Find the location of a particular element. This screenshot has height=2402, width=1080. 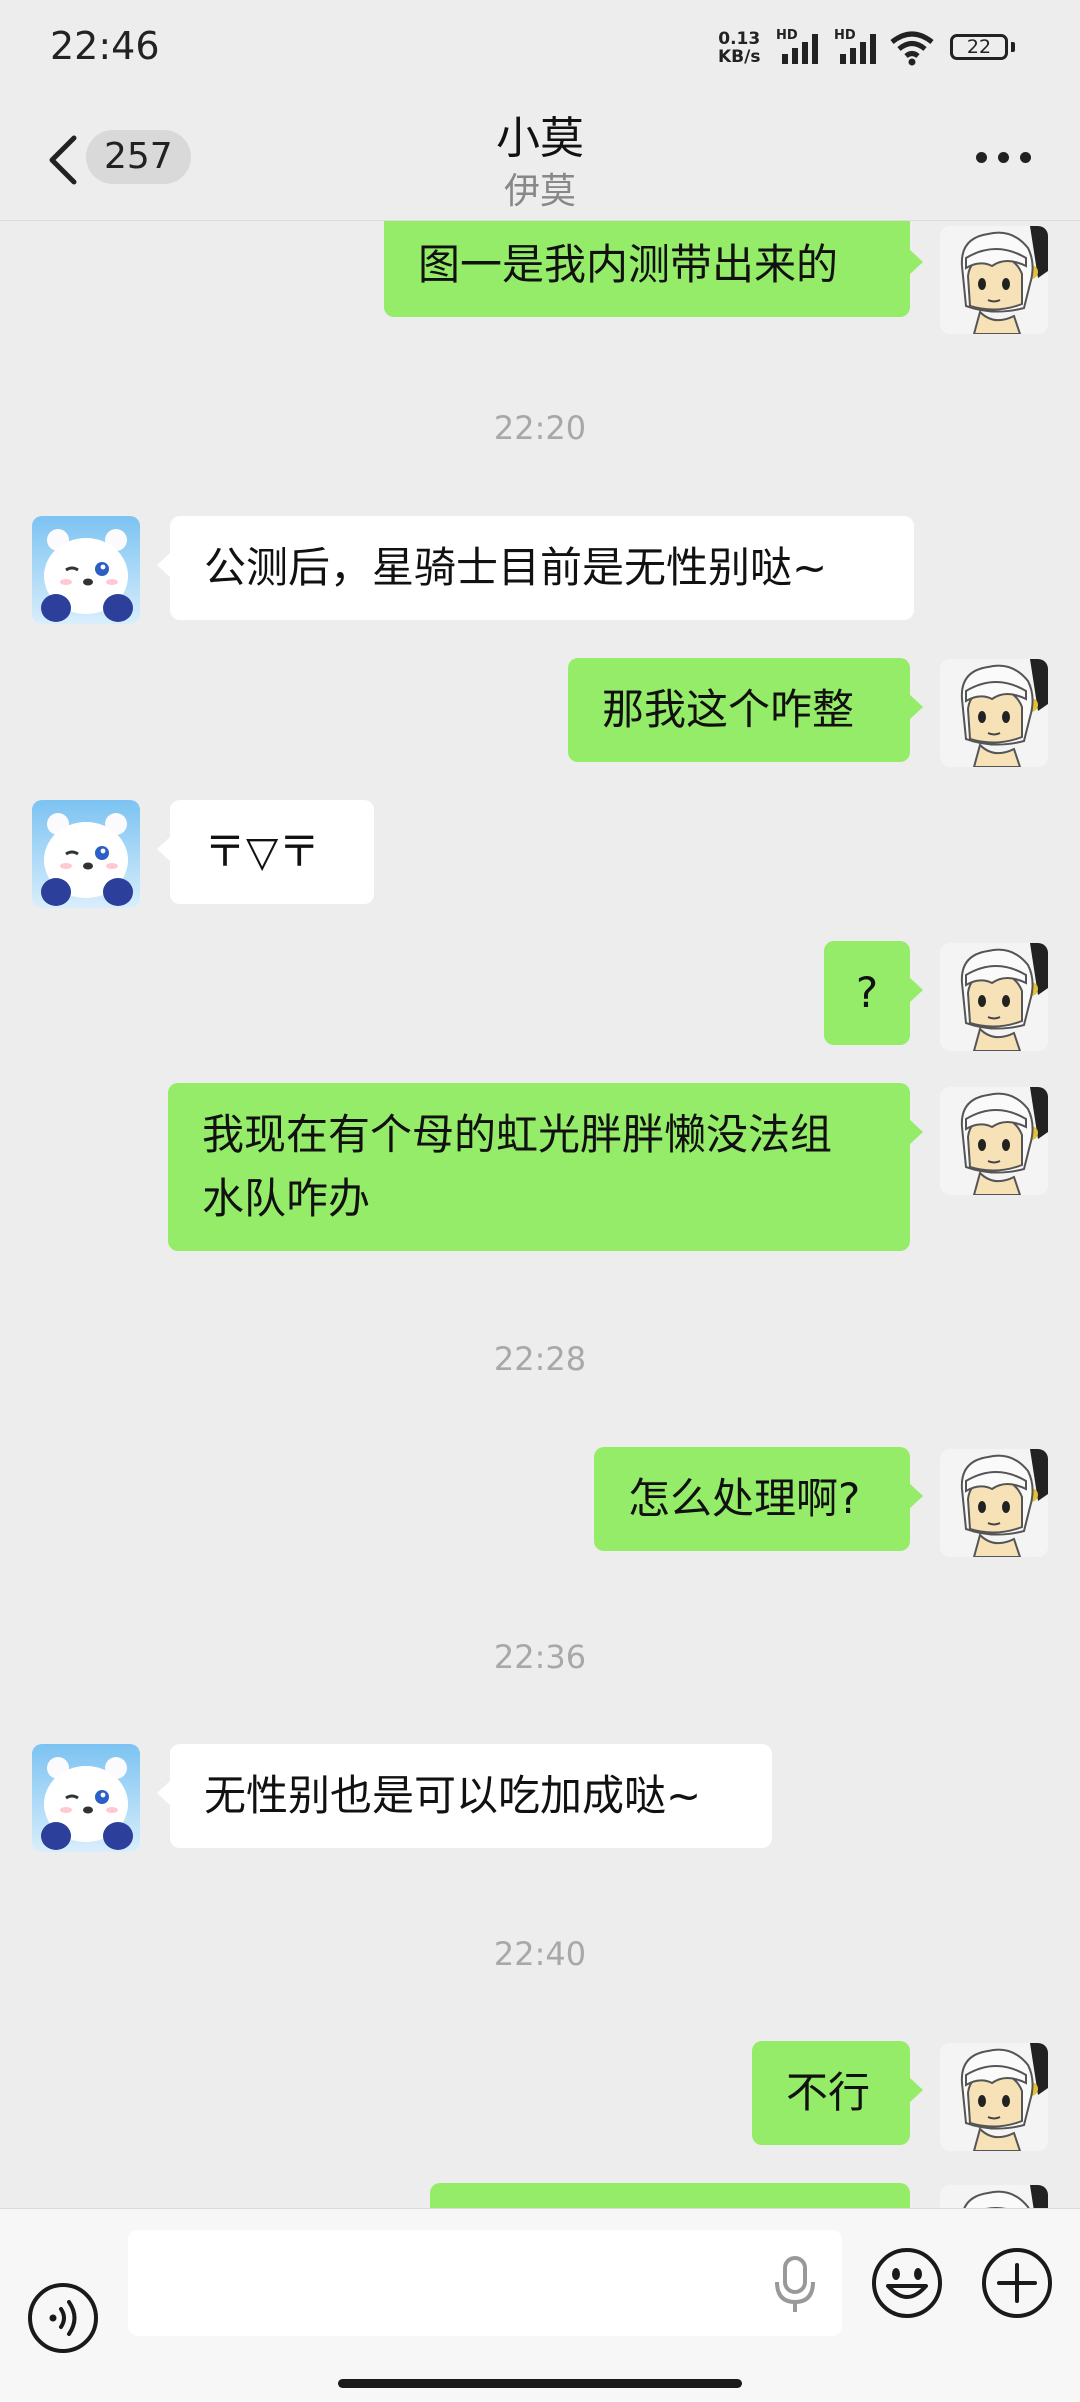

more-dots-icon is located at coordinates (1004, 159).